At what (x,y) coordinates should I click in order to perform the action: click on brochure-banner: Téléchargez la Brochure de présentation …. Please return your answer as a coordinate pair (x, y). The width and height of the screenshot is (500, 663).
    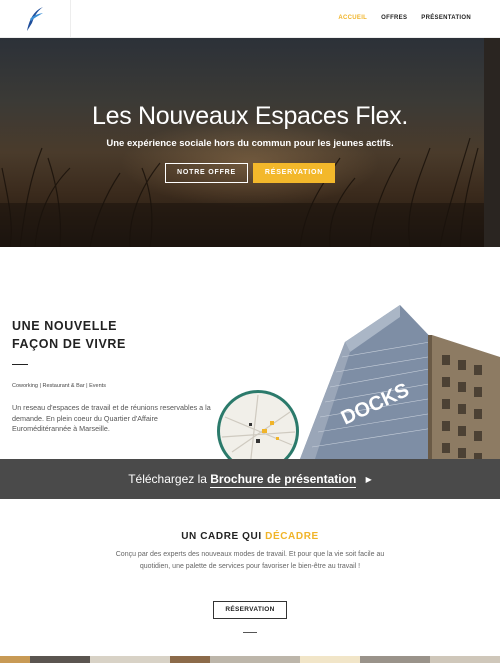
    Looking at the image, I should click on (250, 479).